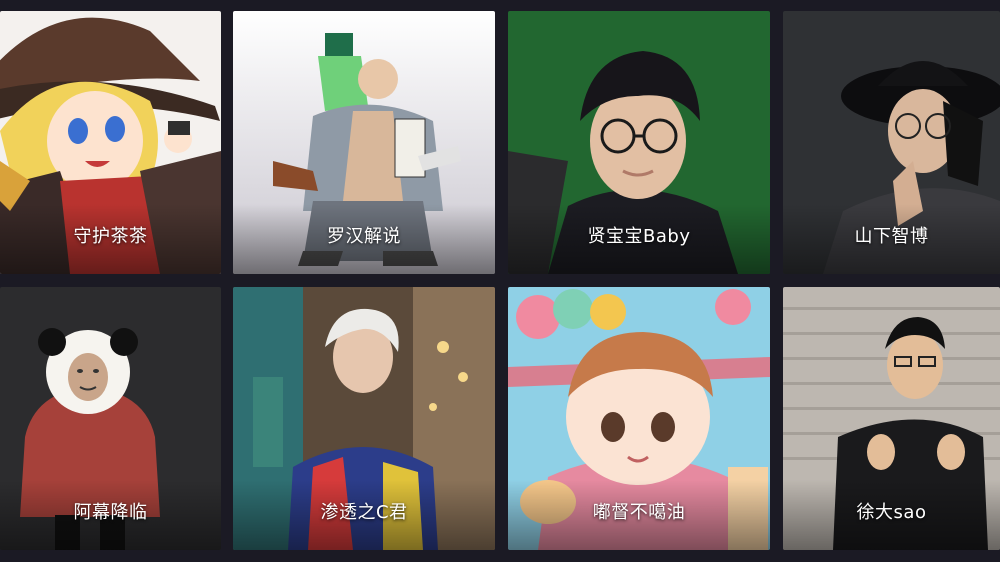 Image resolution: width=1000 pixels, height=562 pixels. What do you see at coordinates (364, 418) in the screenshot?
I see `creator-card: 渗透之C君` at bounding box center [364, 418].